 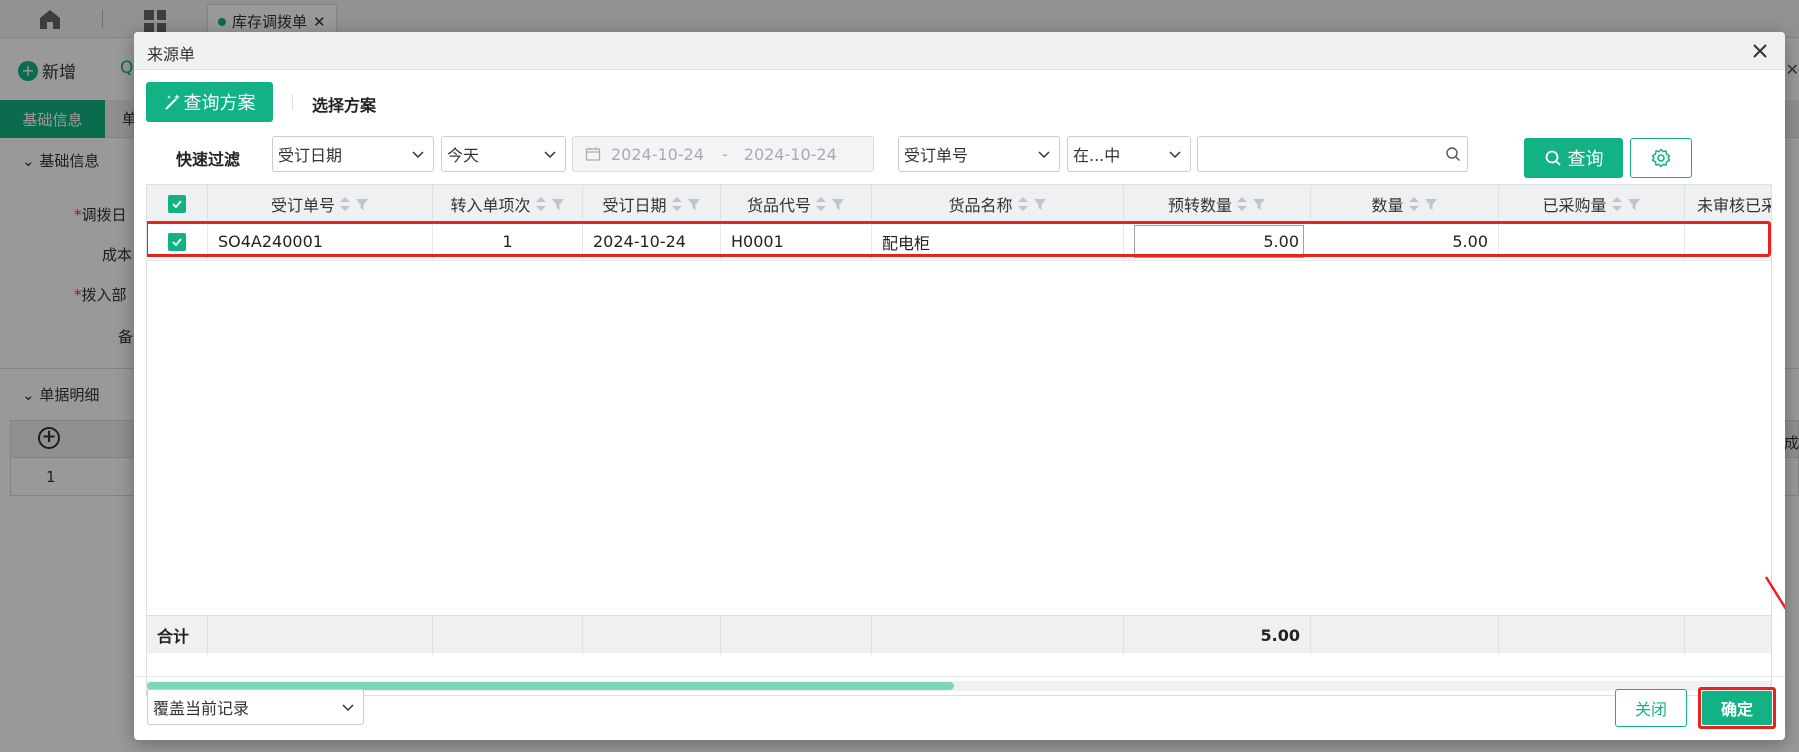 What do you see at coordinates (172, 102) in the screenshot?
I see `magic-wand-icon` at bounding box center [172, 102].